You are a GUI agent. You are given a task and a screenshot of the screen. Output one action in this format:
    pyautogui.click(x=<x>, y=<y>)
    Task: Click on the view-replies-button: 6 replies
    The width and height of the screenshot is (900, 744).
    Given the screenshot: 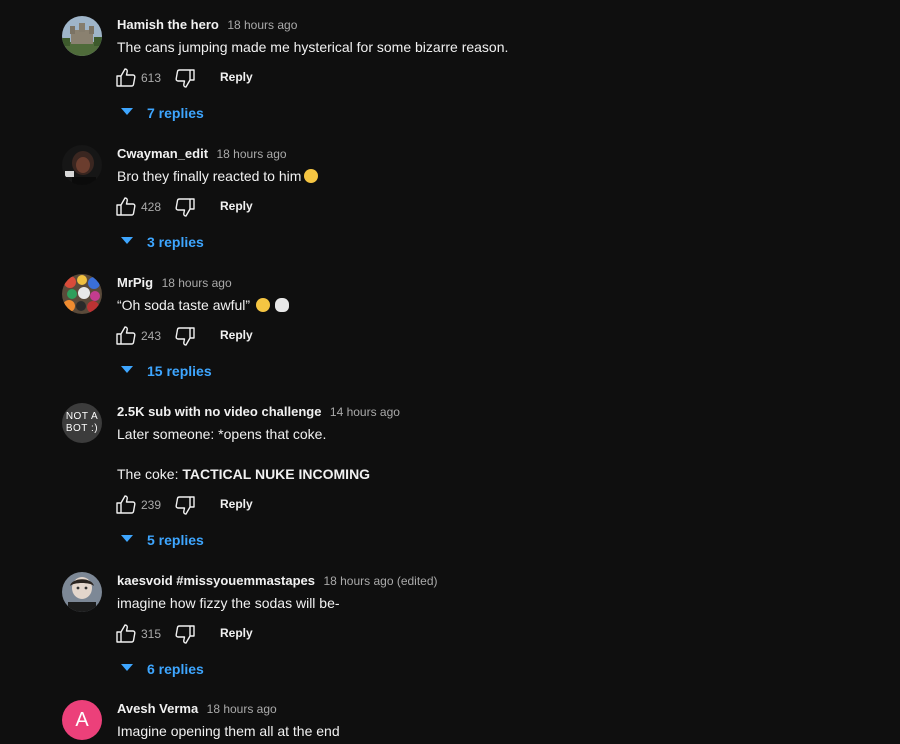 What is the action you would take?
    pyautogui.click(x=501, y=669)
    